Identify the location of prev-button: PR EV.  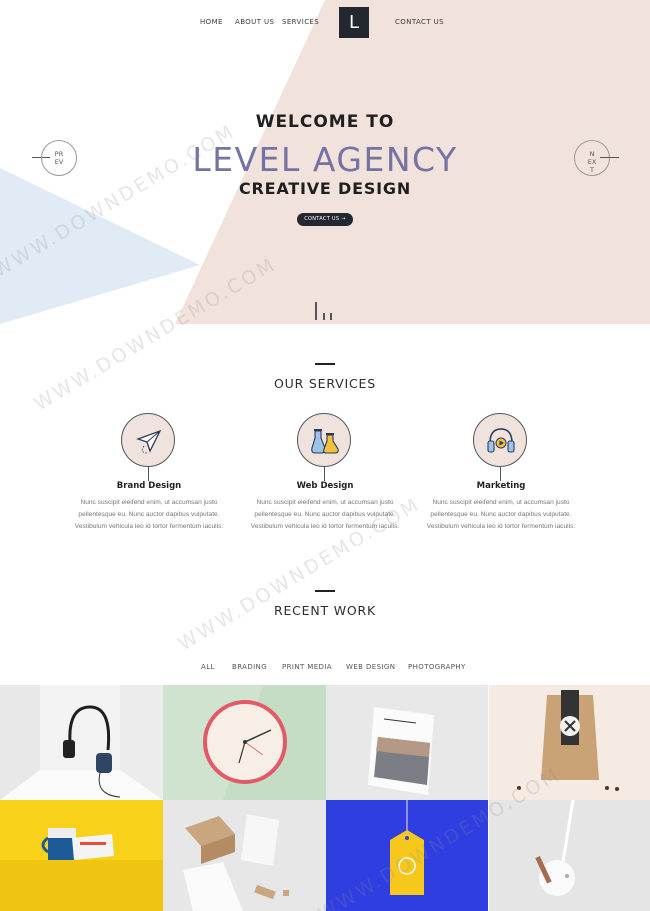
(59, 158).